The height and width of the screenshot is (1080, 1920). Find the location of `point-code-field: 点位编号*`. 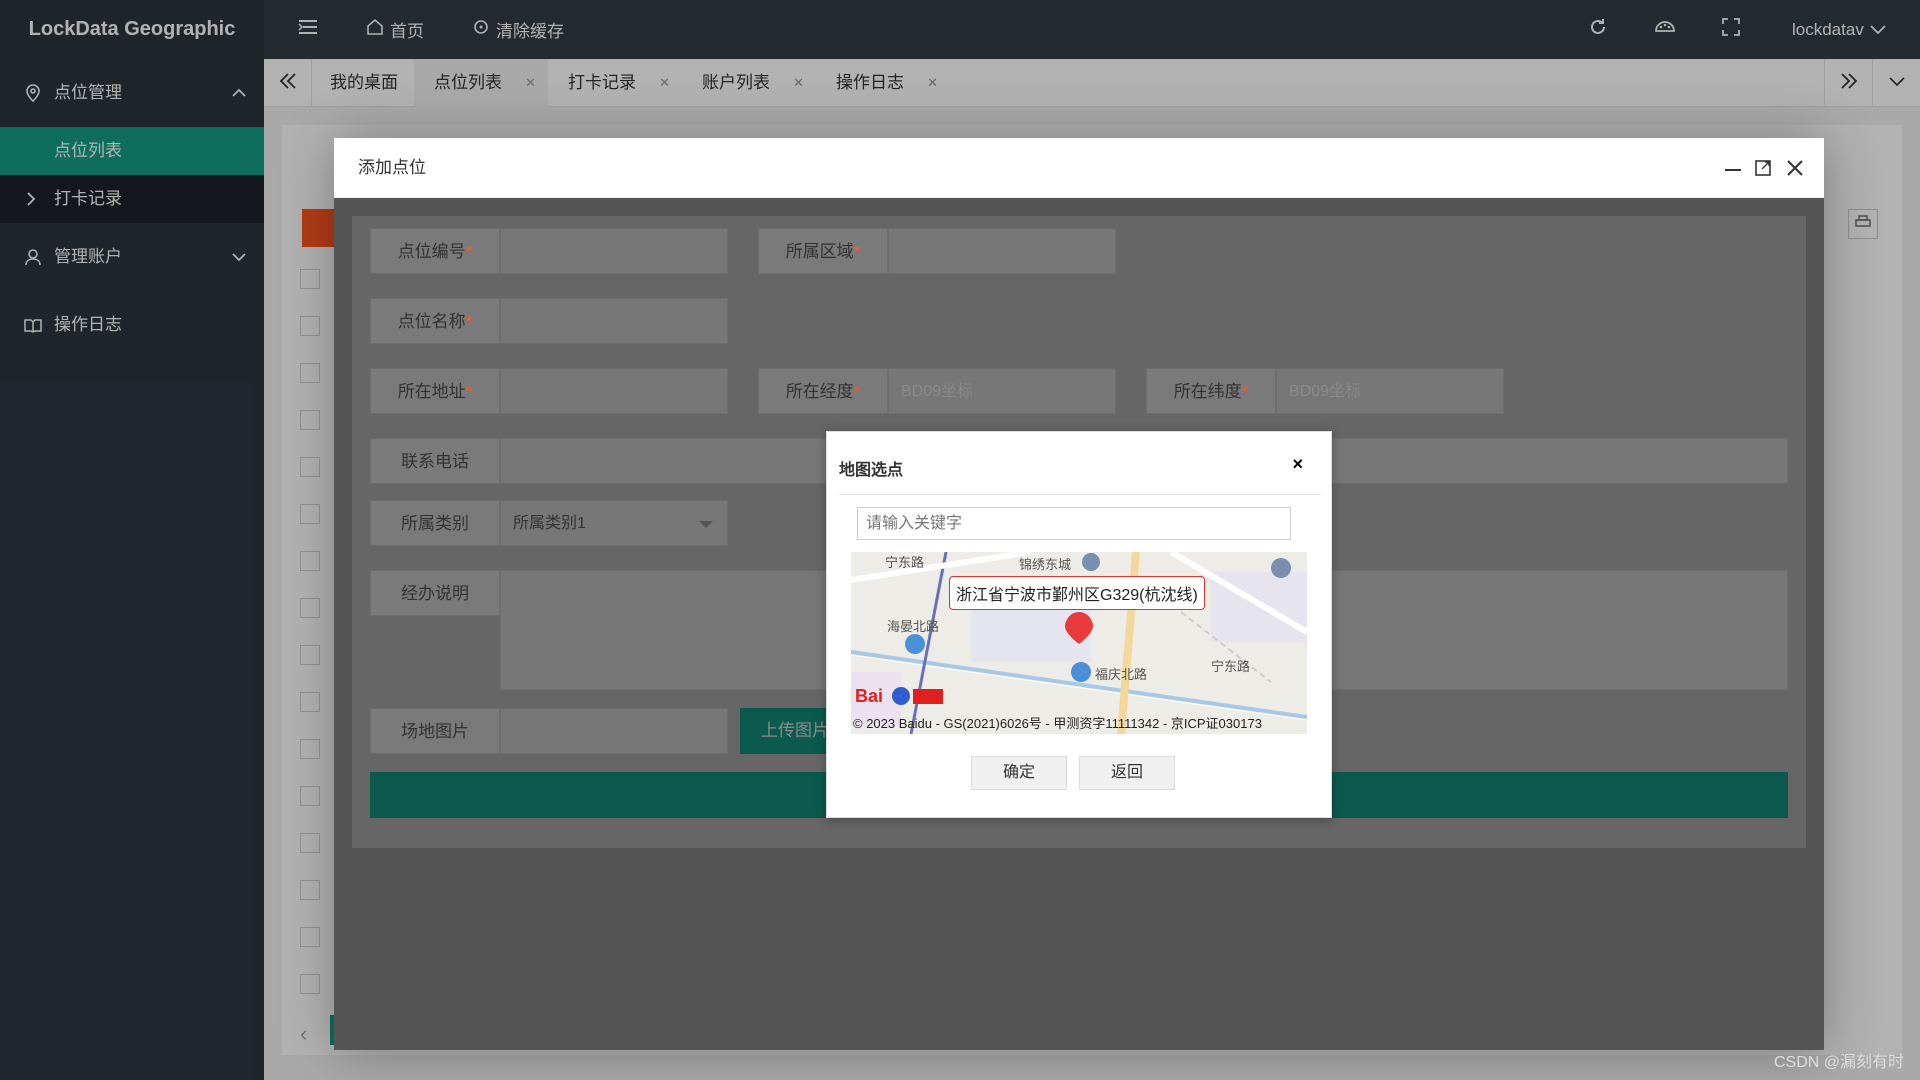

point-code-field: 点位编号* is located at coordinates (549, 251).